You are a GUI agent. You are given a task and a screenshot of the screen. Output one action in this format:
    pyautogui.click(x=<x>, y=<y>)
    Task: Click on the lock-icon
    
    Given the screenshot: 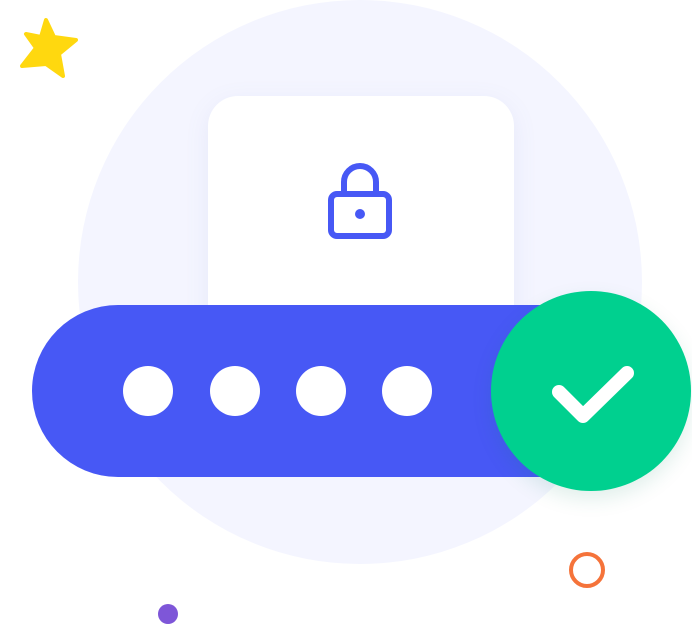 What is the action you would take?
    pyautogui.click(x=360, y=201)
    